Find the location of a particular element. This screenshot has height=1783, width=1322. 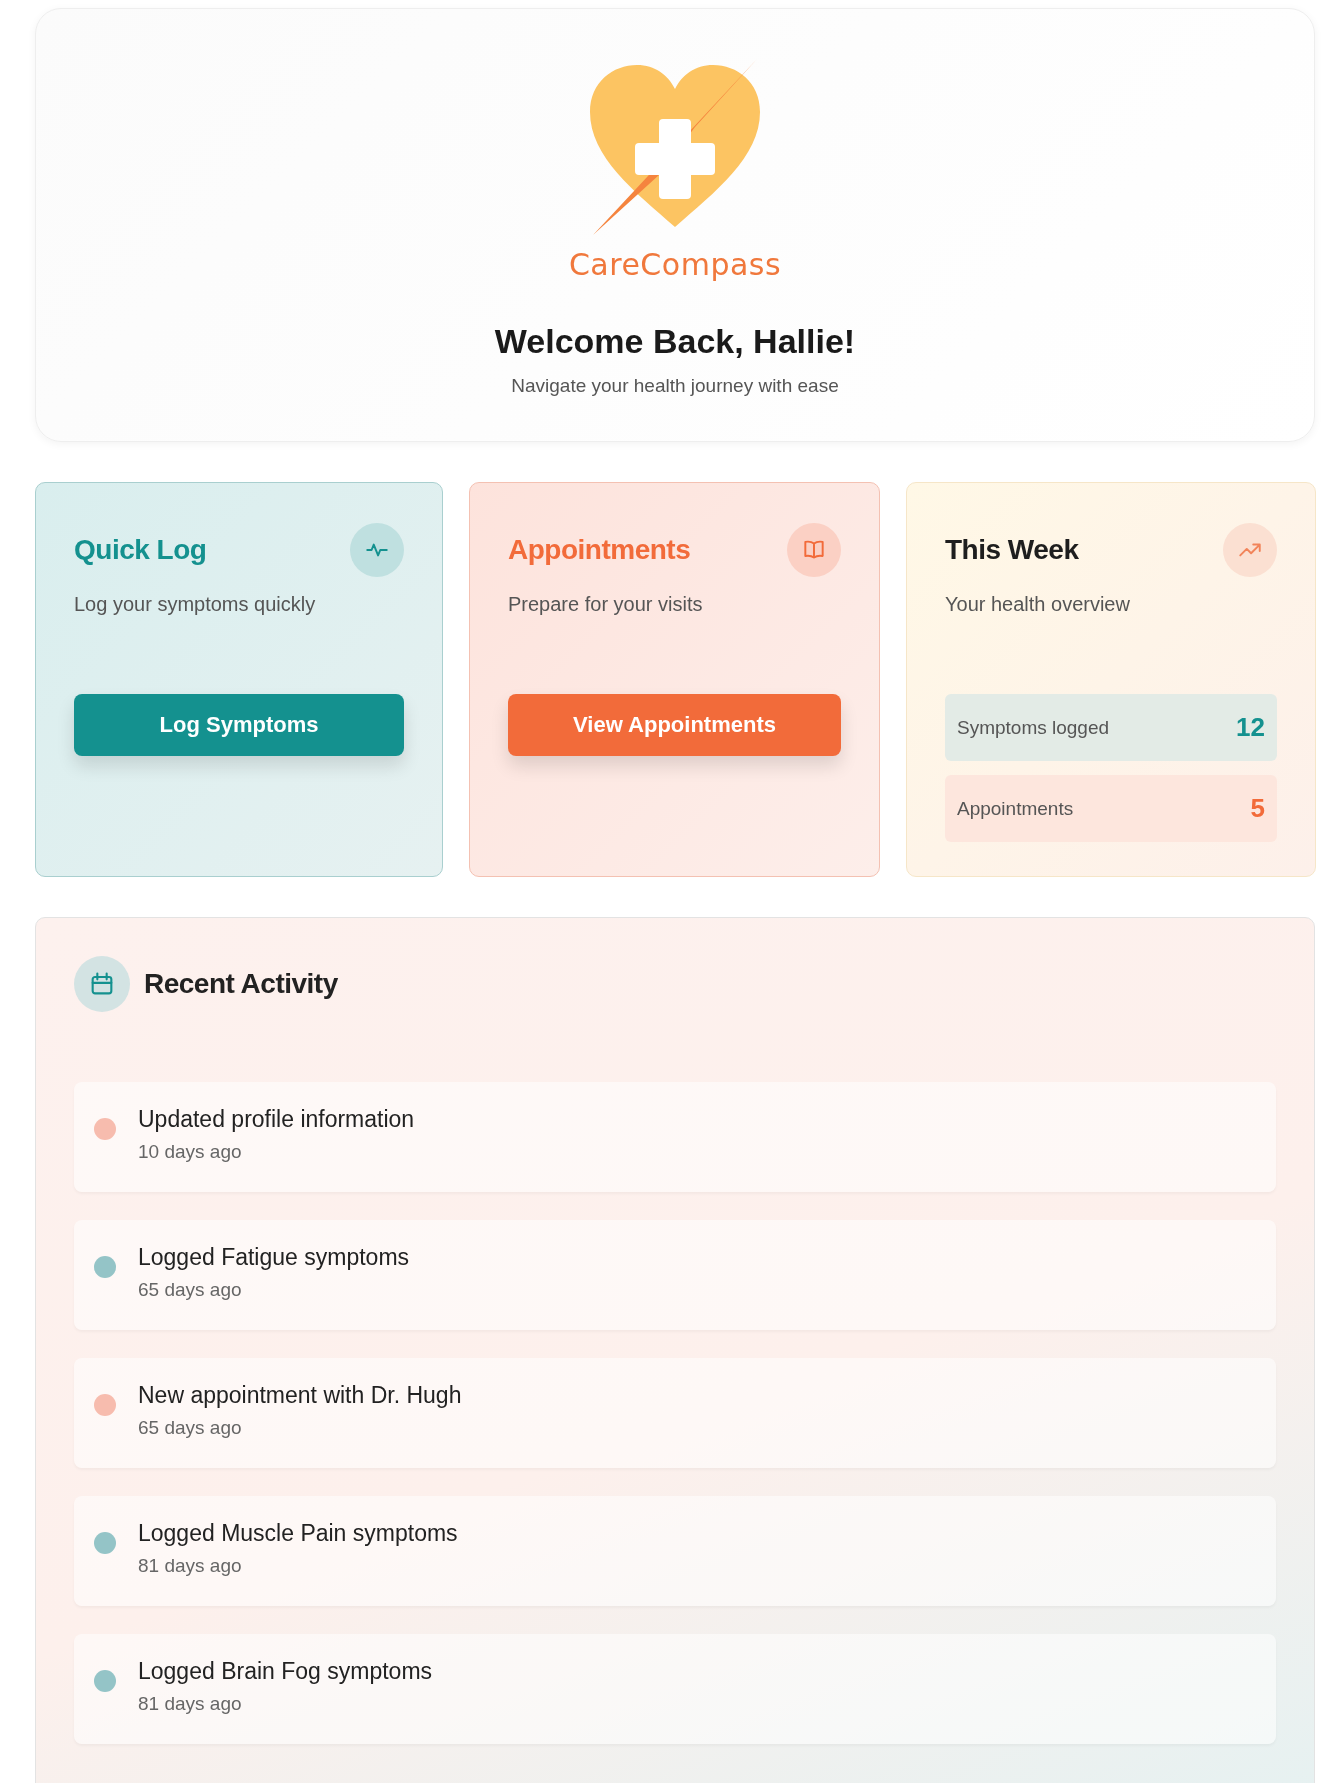

card-subtitle: Prepare for your visits is located at coordinates (606, 604).